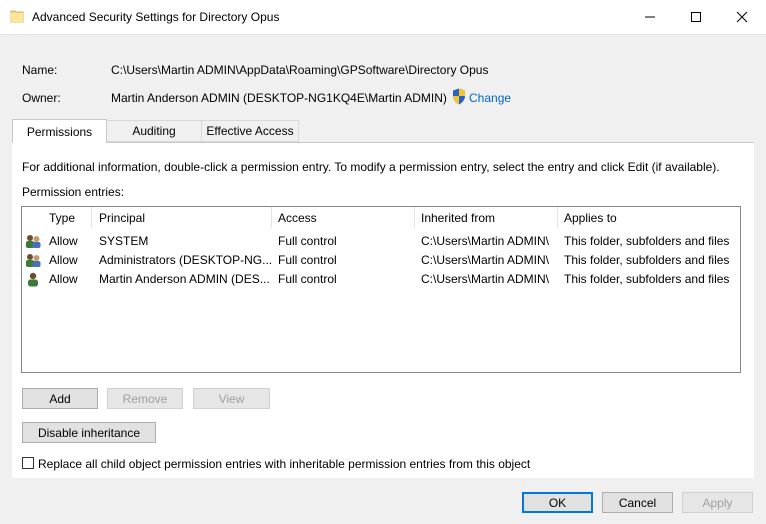  Describe the element at coordinates (40, 70) in the screenshot. I see `name-label: Name:` at that location.